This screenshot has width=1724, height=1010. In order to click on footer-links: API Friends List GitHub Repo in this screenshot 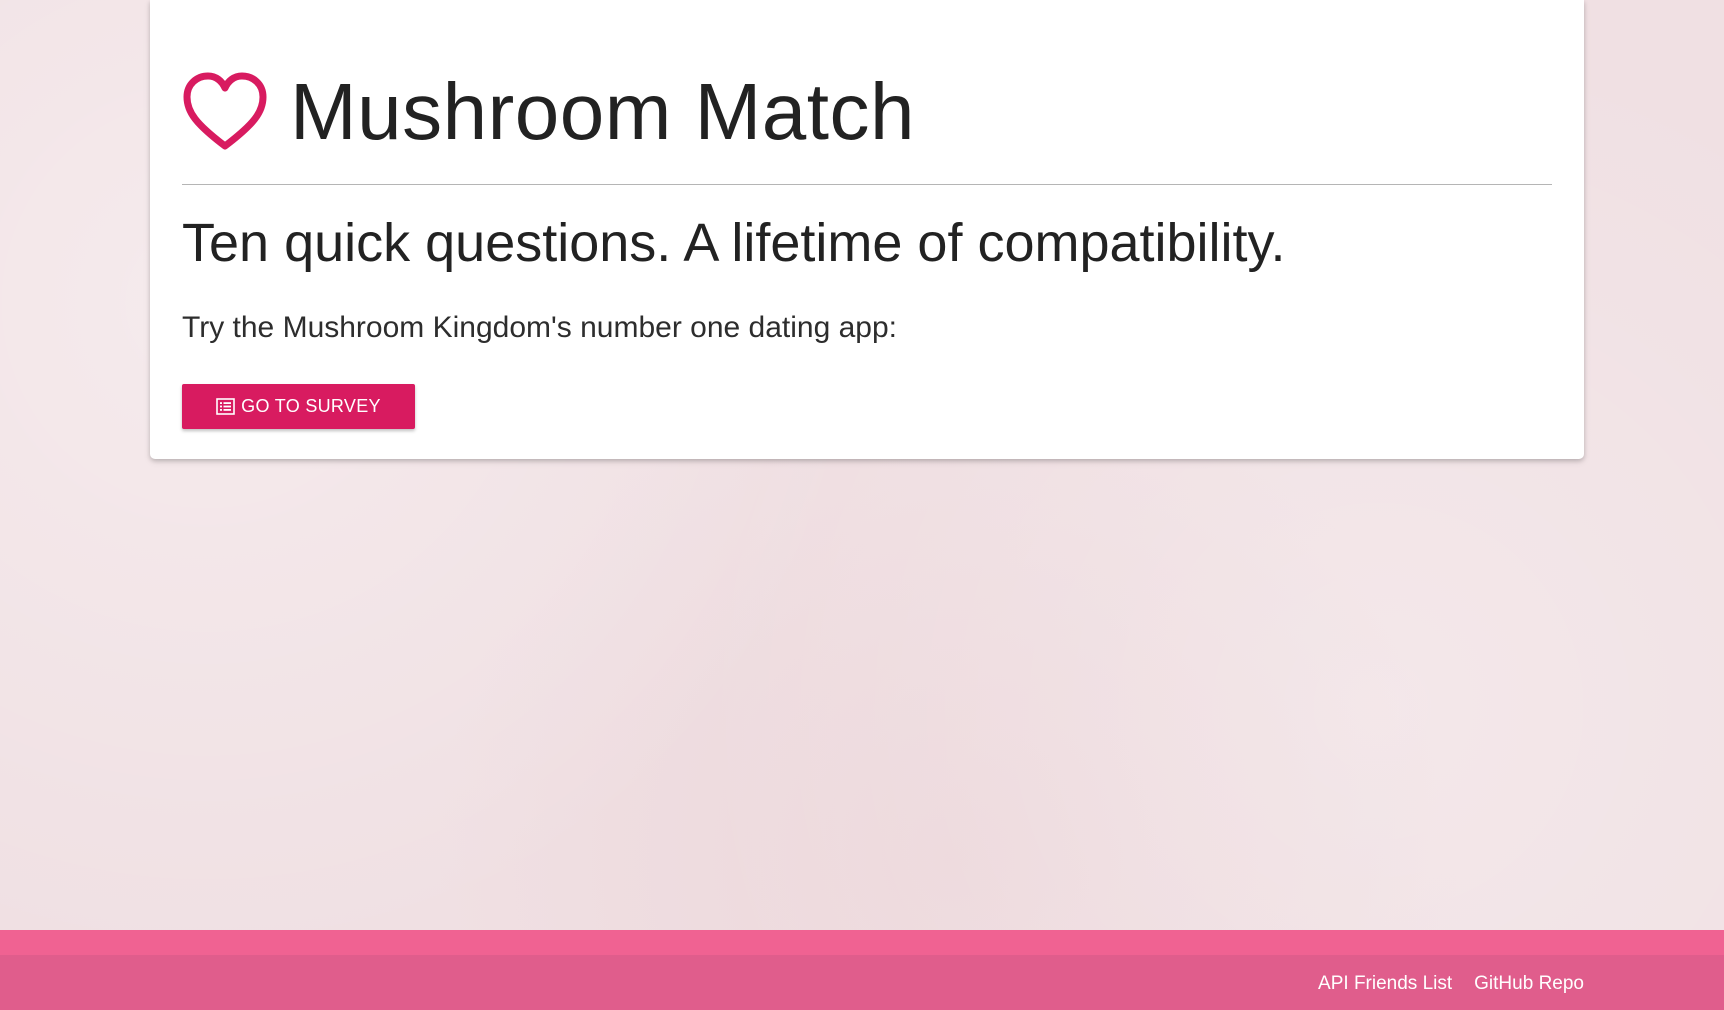, I will do `click(1440, 984)`.